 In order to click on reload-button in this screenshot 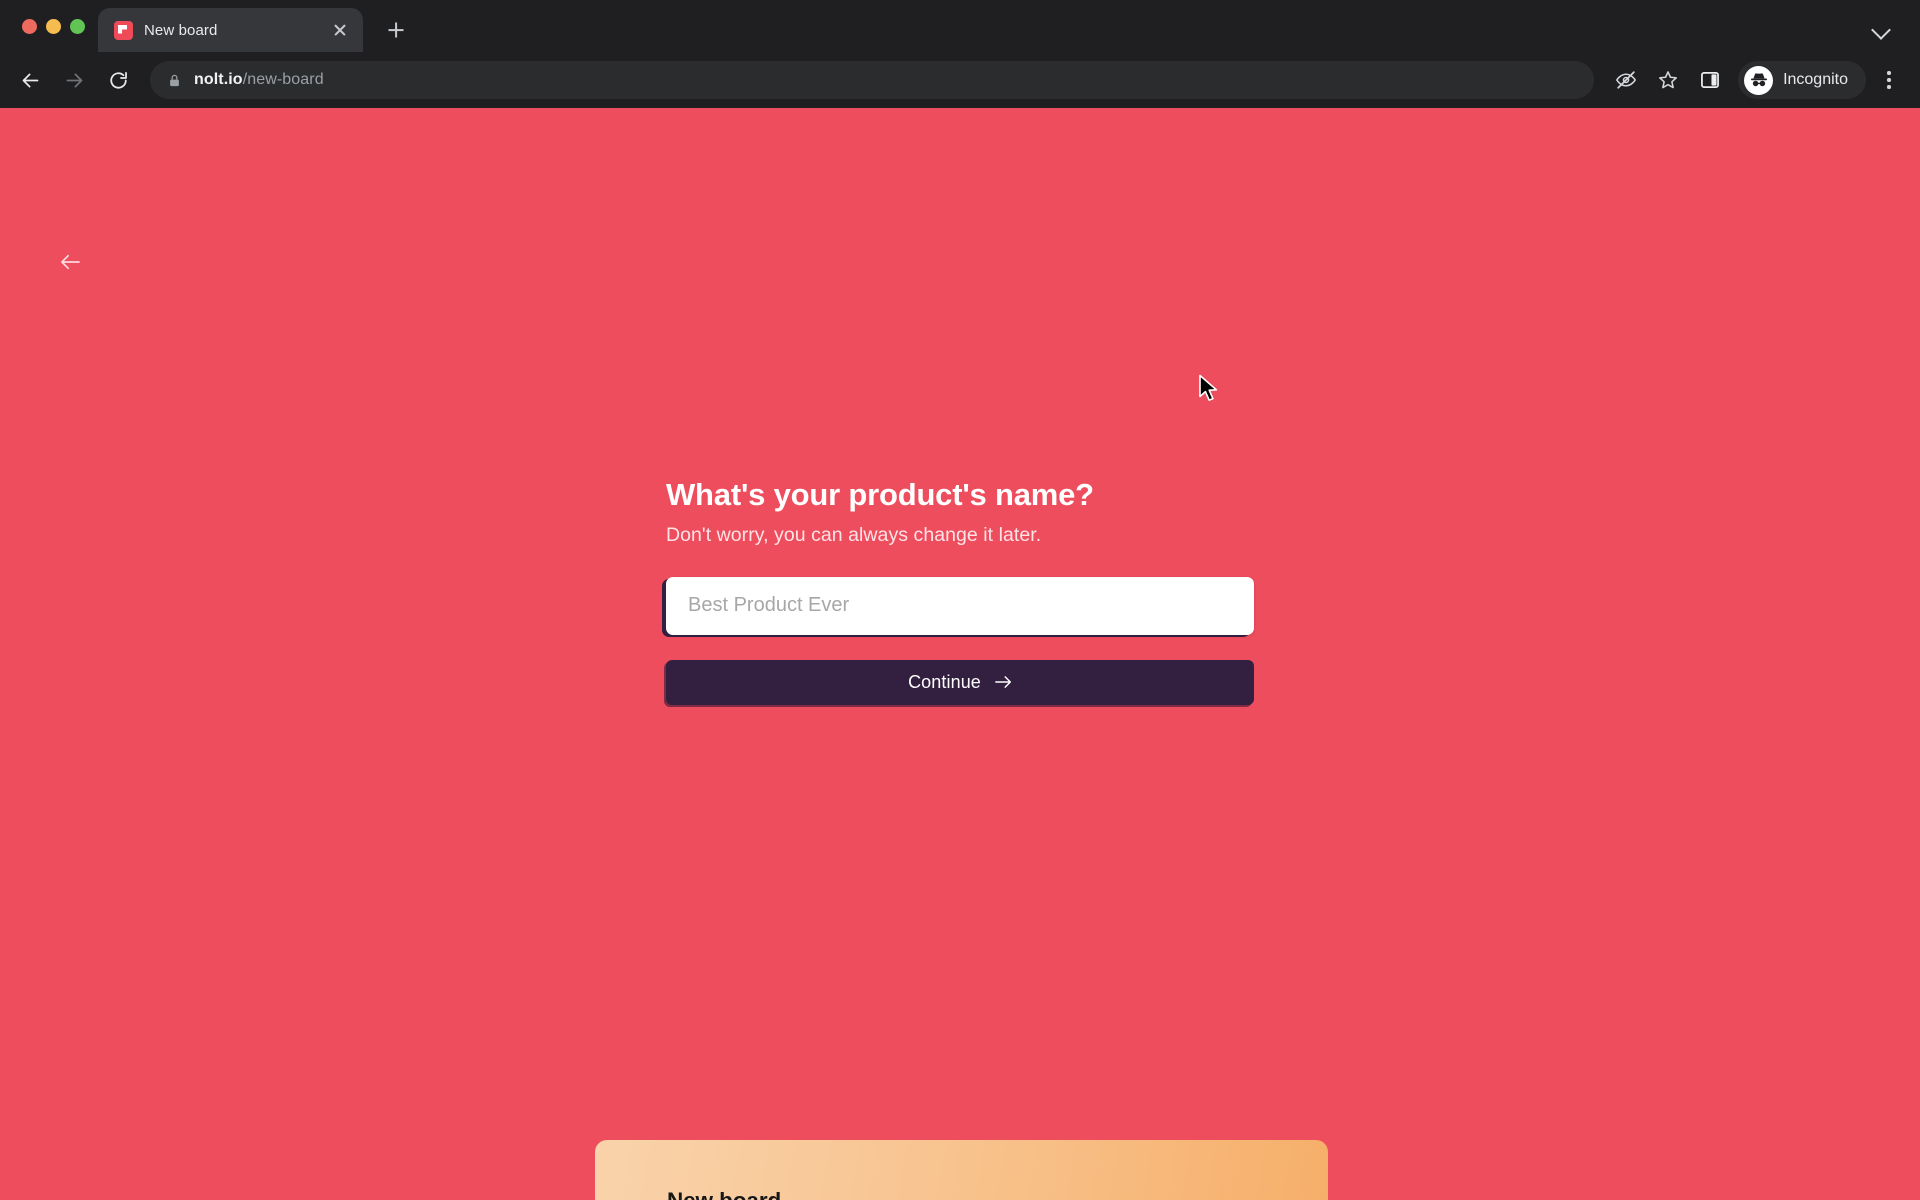, I will do `click(118, 80)`.